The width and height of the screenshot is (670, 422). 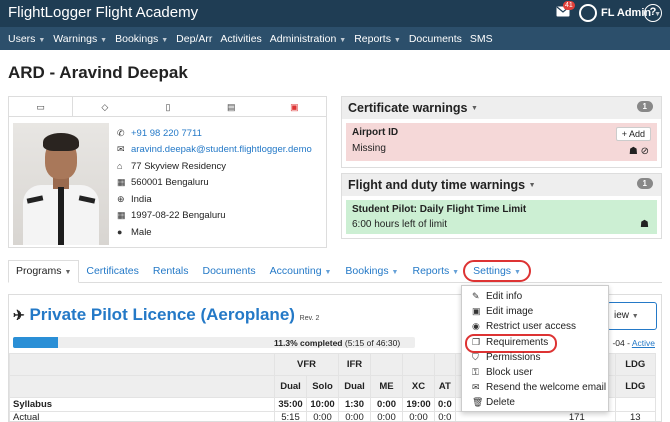 I want to click on nav-sms: SMS, so click(x=481, y=39).